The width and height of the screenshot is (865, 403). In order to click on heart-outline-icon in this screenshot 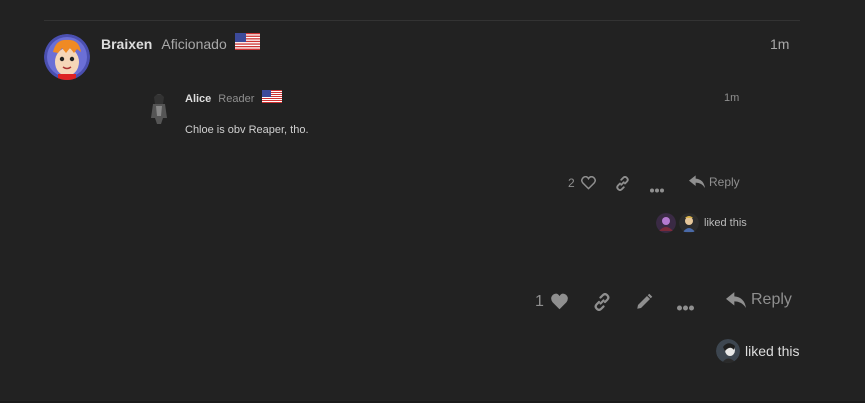, I will do `click(588, 185)`.